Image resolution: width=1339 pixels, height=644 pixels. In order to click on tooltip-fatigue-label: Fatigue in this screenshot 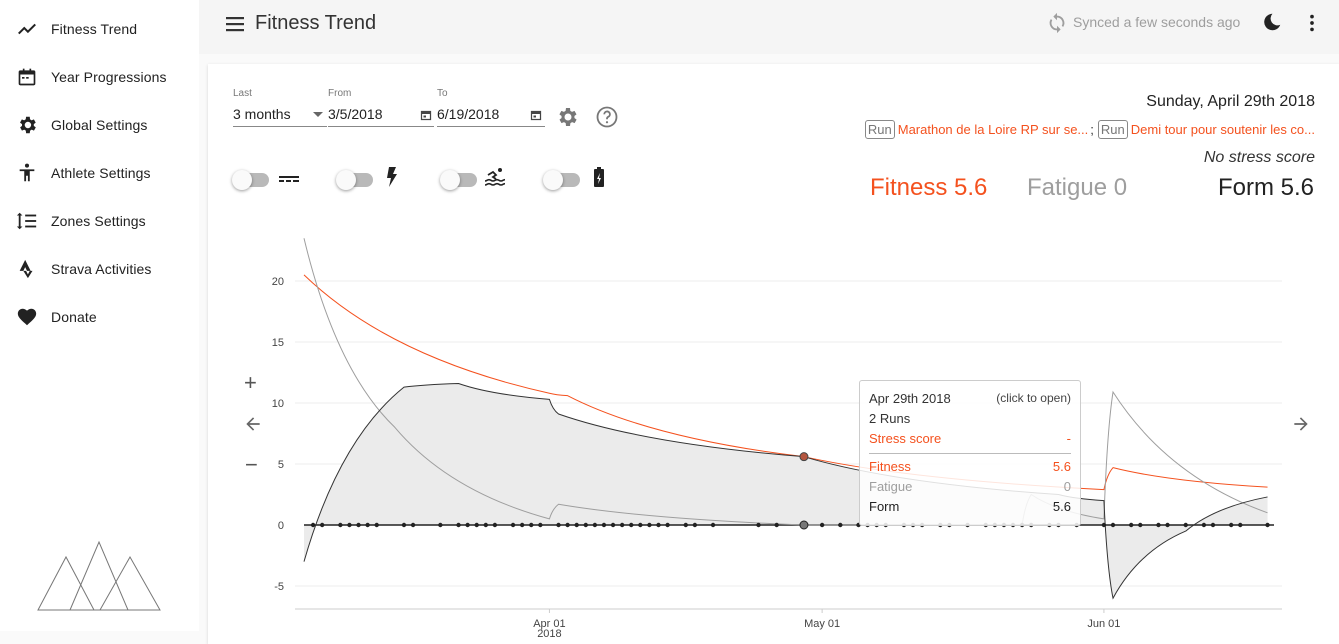, I will do `click(891, 486)`.